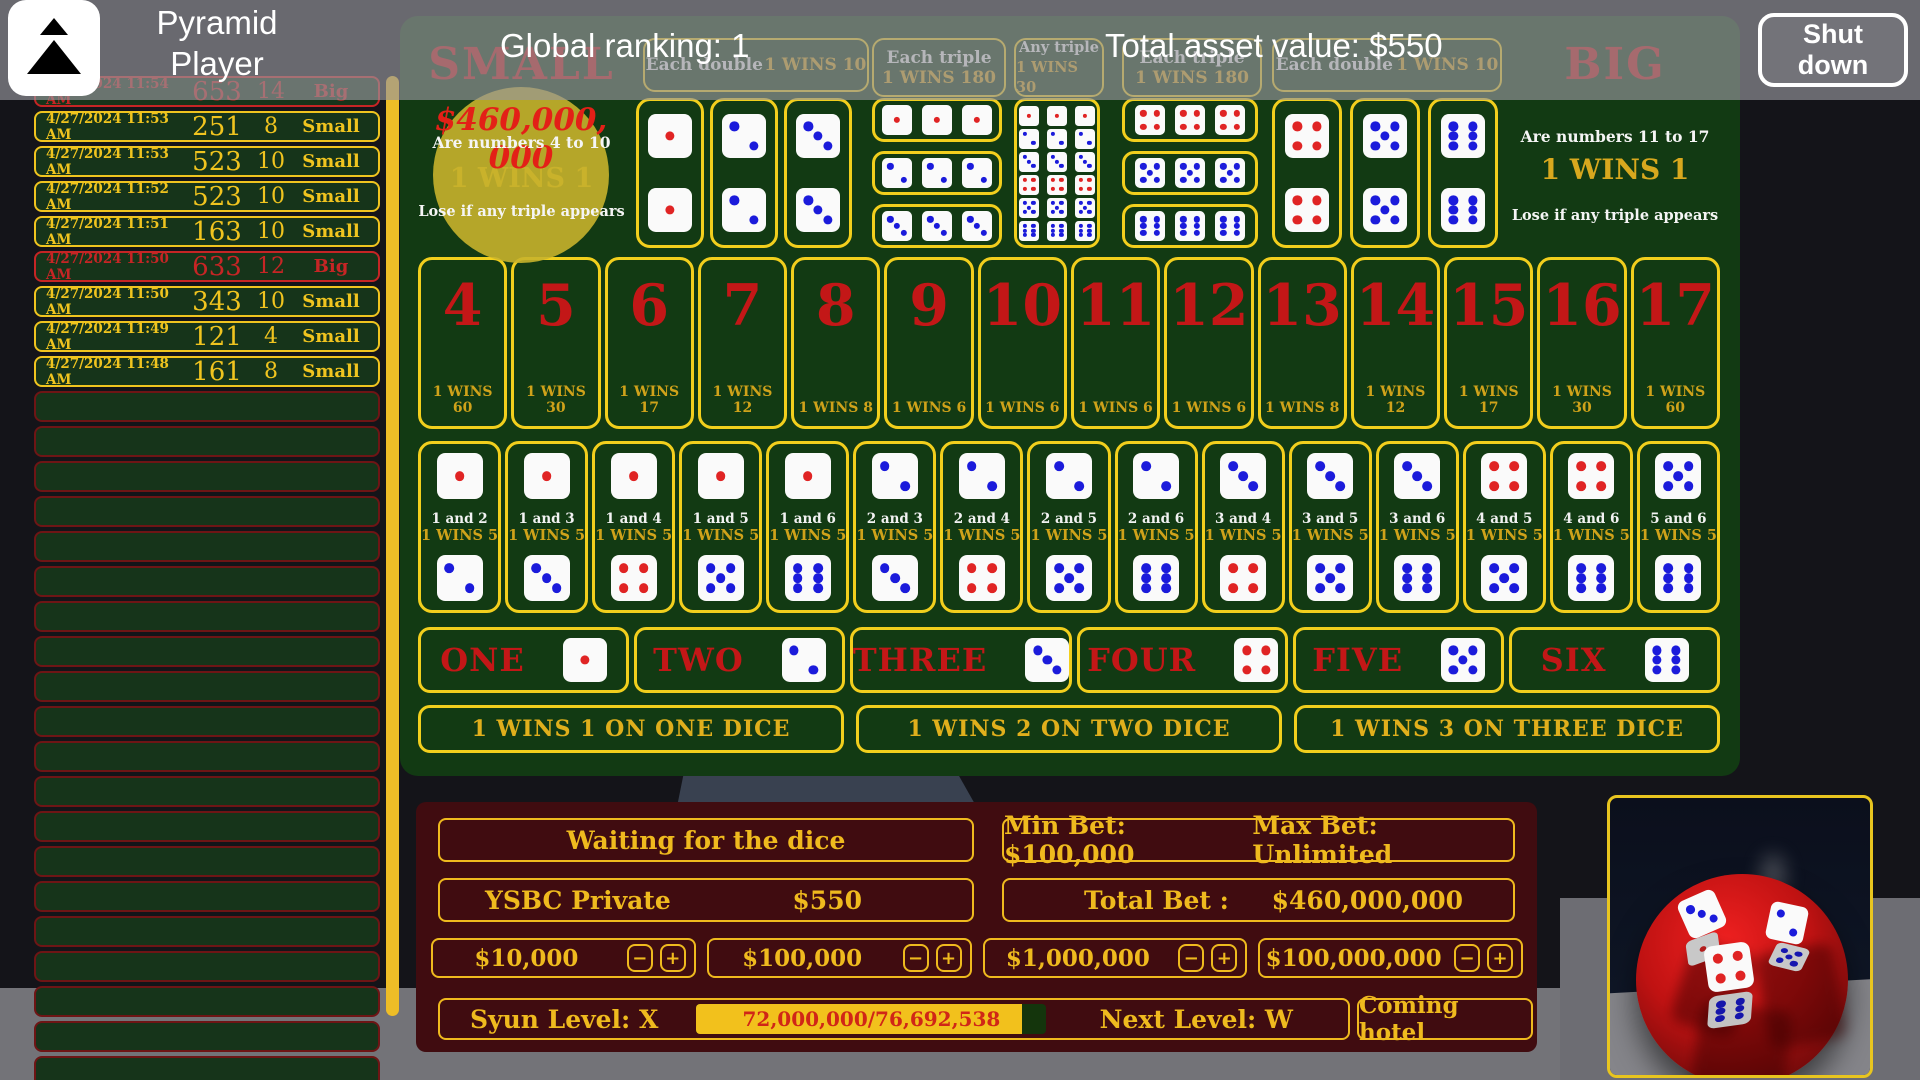 Image resolution: width=1920 pixels, height=1080 pixels. Describe the element at coordinates (1115, 958) in the screenshot. I see `chip-1000000: $1,000,000− +` at that location.